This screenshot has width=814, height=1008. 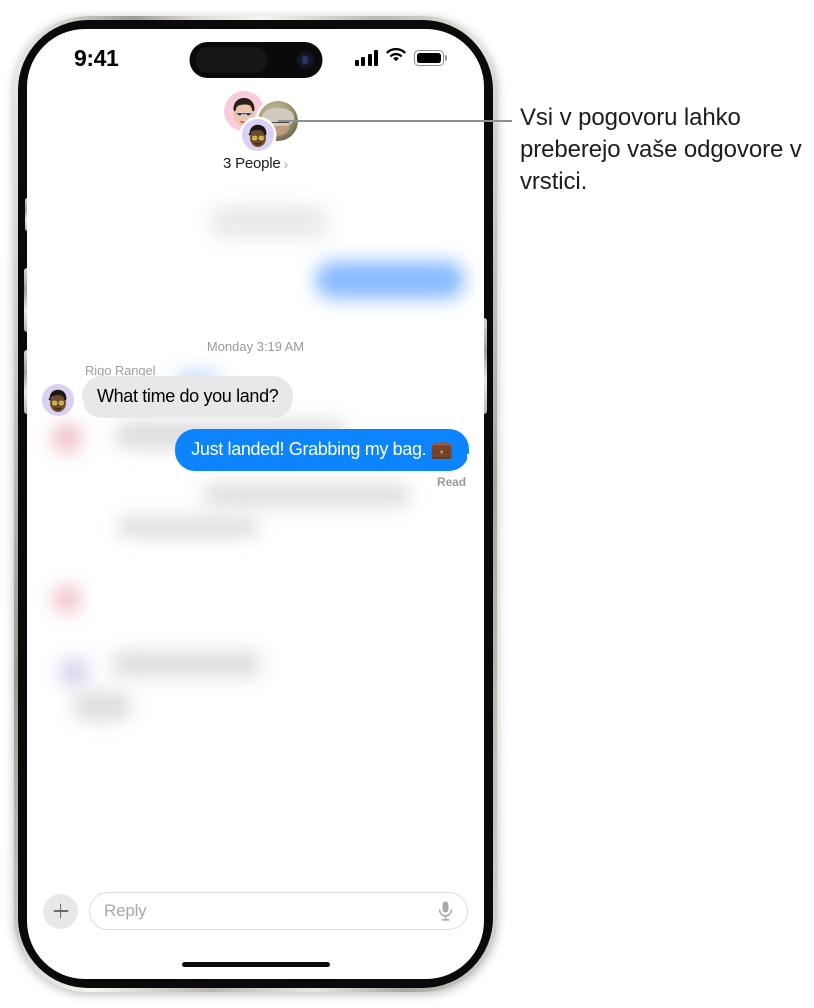 What do you see at coordinates (278, 911) in the screenshot?
I see `reply-input: Reply` at bounding box center [278, 911].